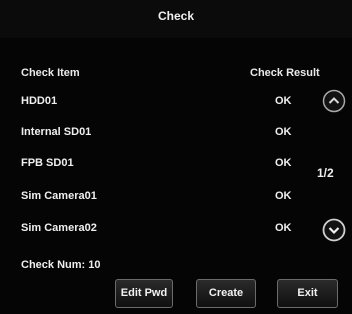 The width and height of the screenshot is (352, 314). What do you see at coordinates (61, 265) in the screenshot?
I see `check-num-label: Check Num: 10` at bounding box center [61, 265].